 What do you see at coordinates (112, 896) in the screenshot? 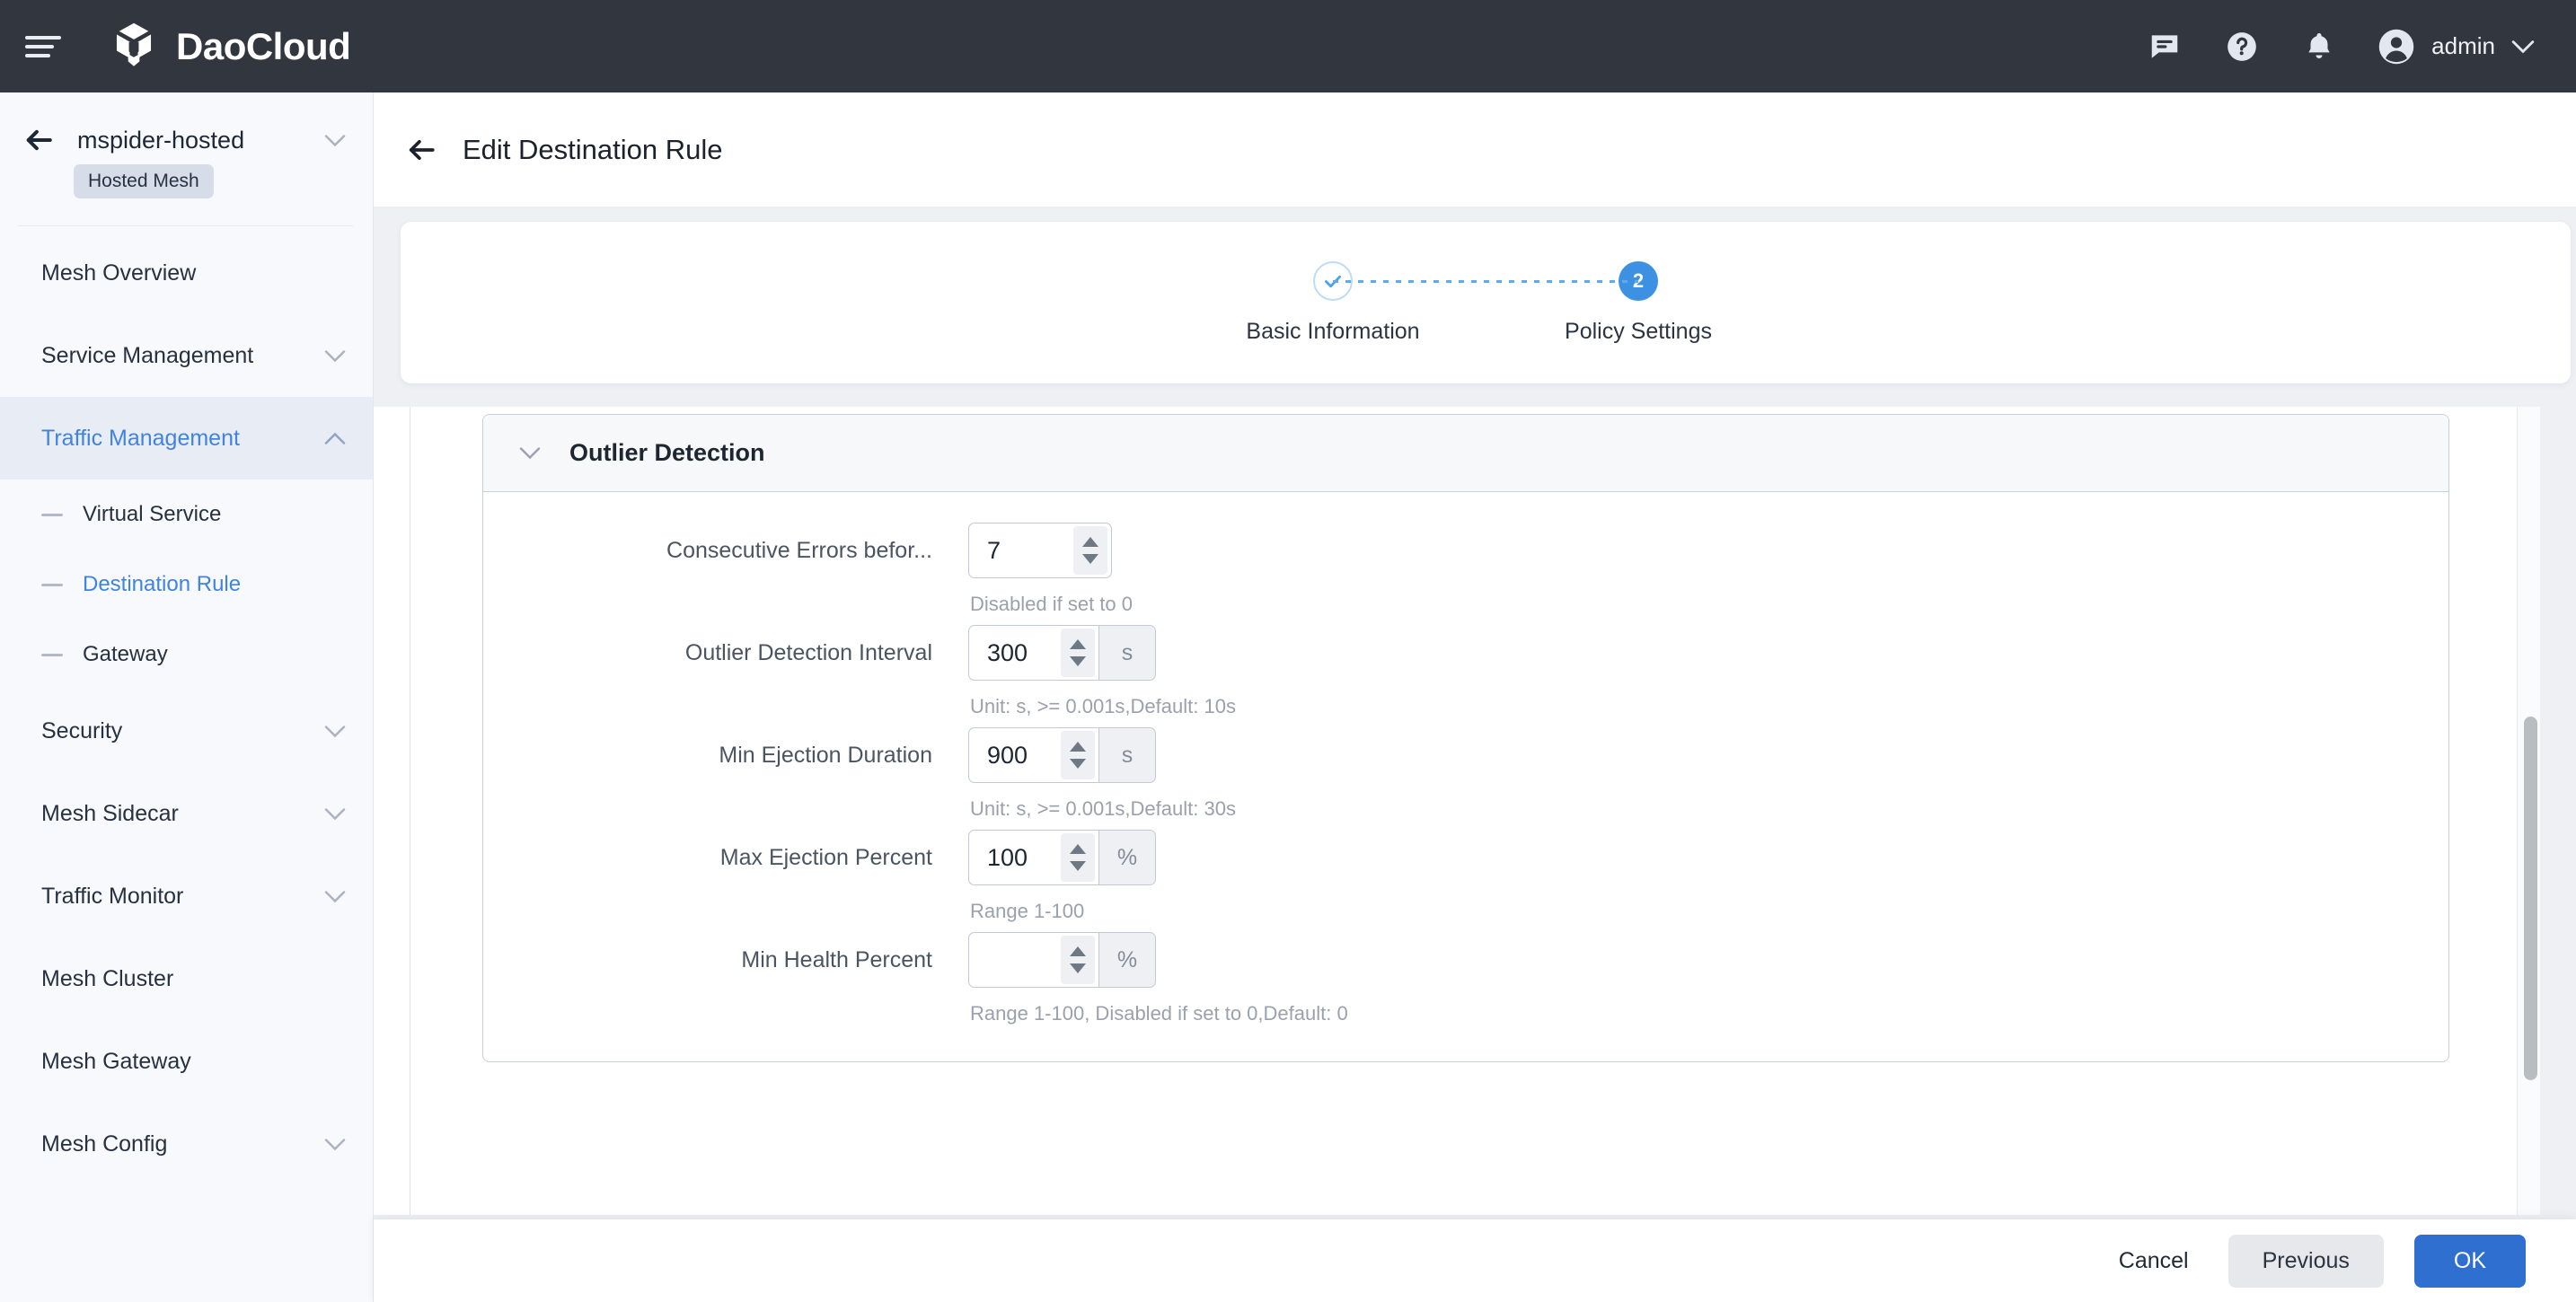
I see `sidebar-item-label: Traffic Monitor` at bounding box center [112, 896].